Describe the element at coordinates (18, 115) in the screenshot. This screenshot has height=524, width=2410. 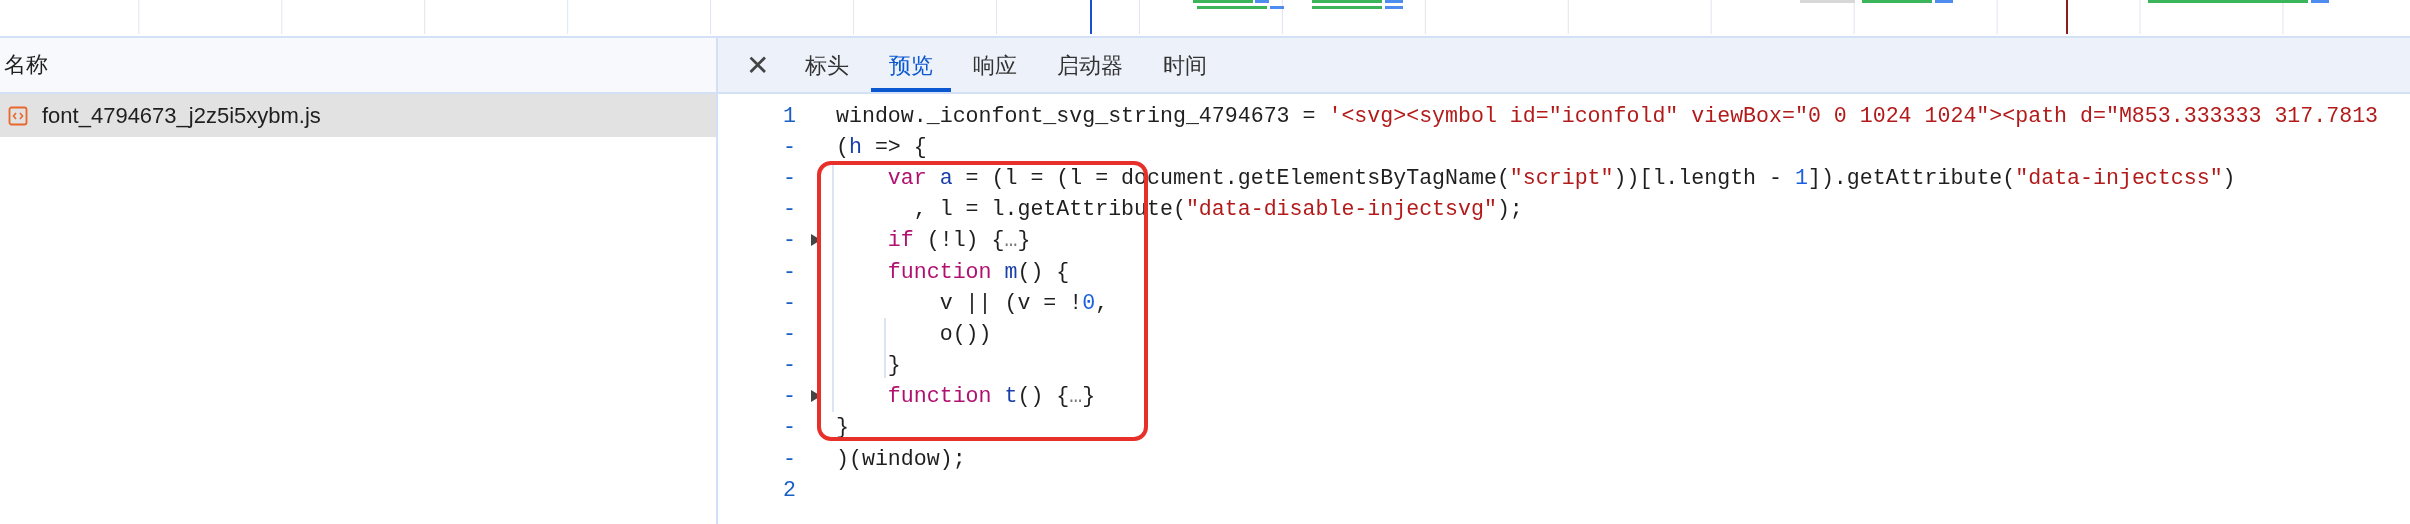
I see `script-file-icon` at that location.